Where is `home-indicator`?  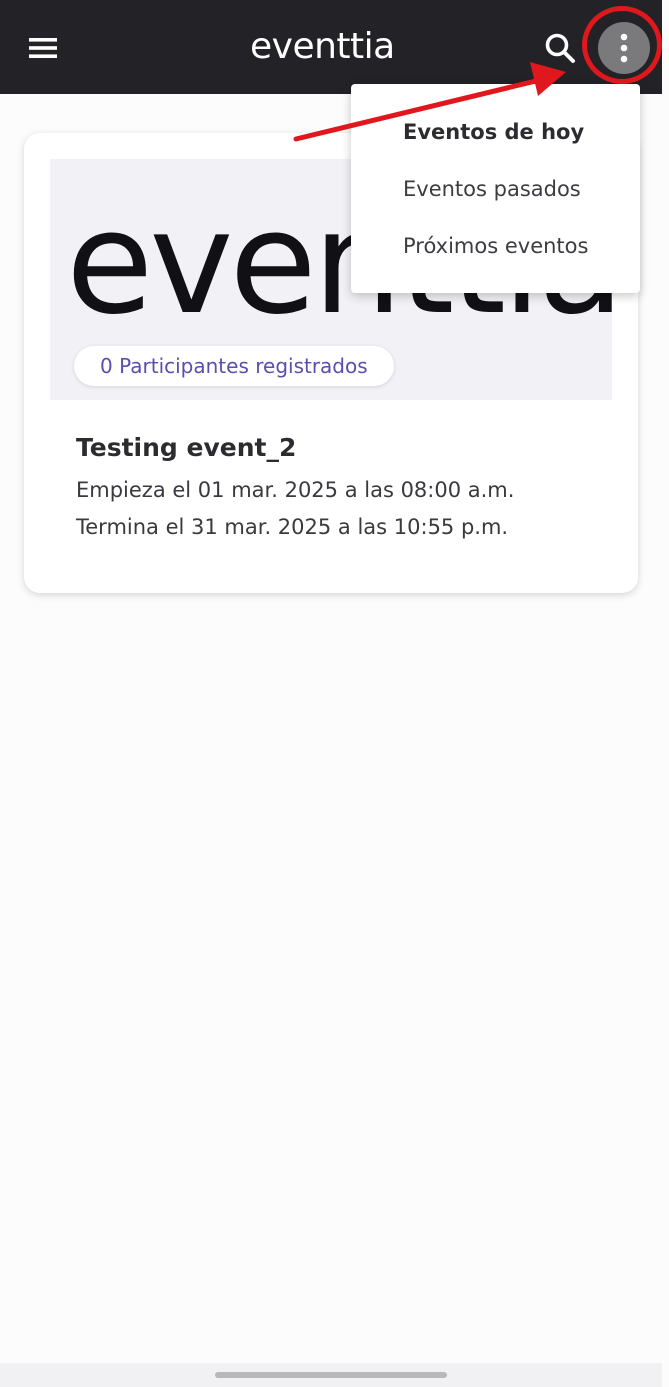 home-indicator is located at coordinates (331, 1375).